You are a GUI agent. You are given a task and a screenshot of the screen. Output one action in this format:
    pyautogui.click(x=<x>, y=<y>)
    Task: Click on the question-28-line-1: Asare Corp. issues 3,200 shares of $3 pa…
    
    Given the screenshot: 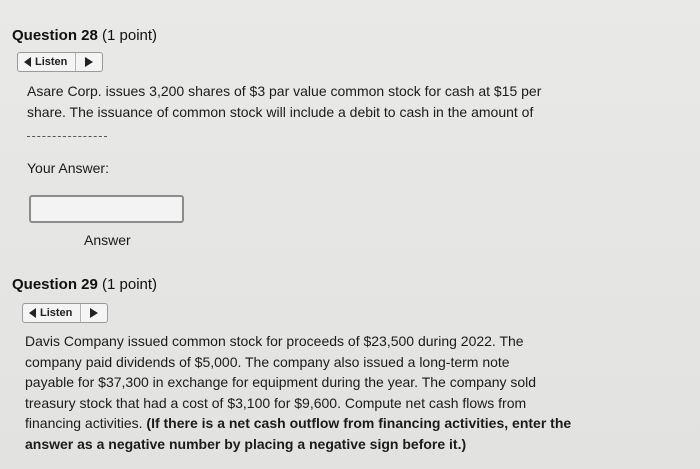 What is the action you would take?
    pyautogui.click(x=284, y=91)
    